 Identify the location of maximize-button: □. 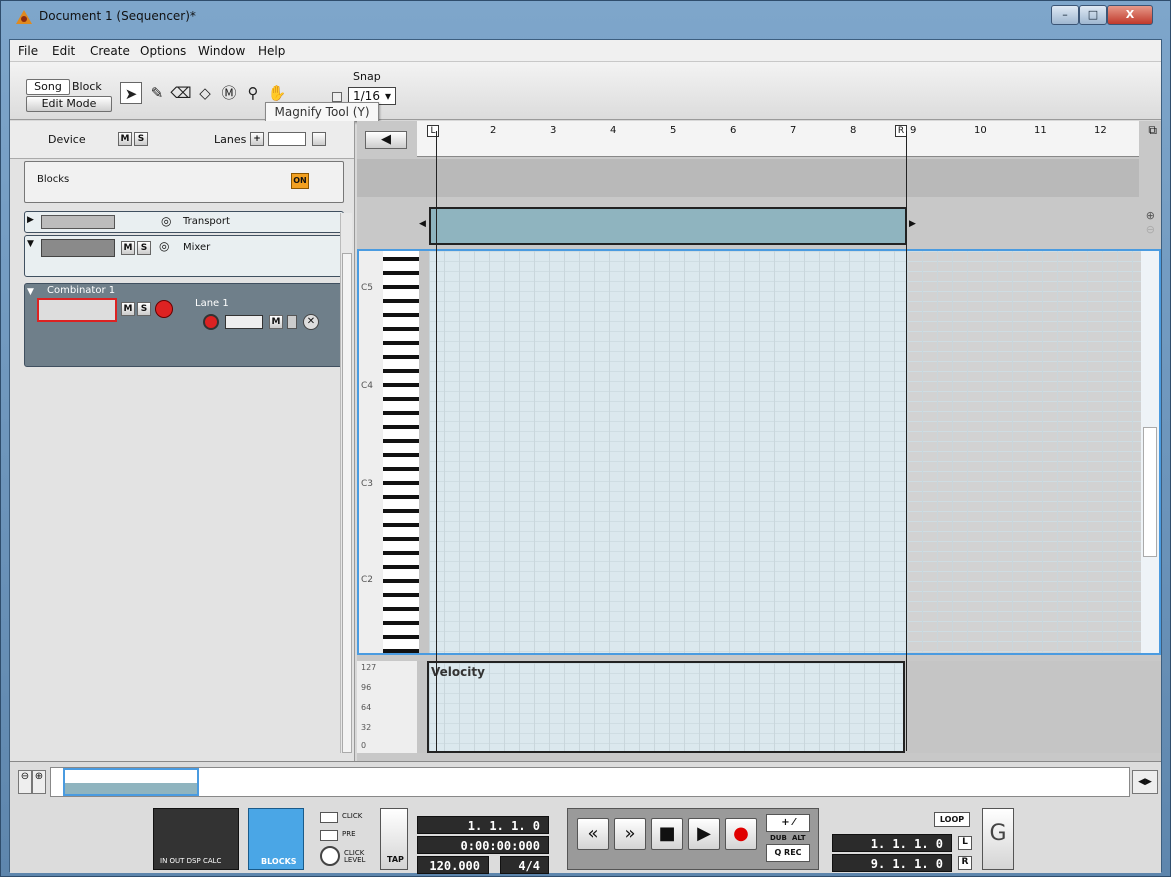
(1093, 15).